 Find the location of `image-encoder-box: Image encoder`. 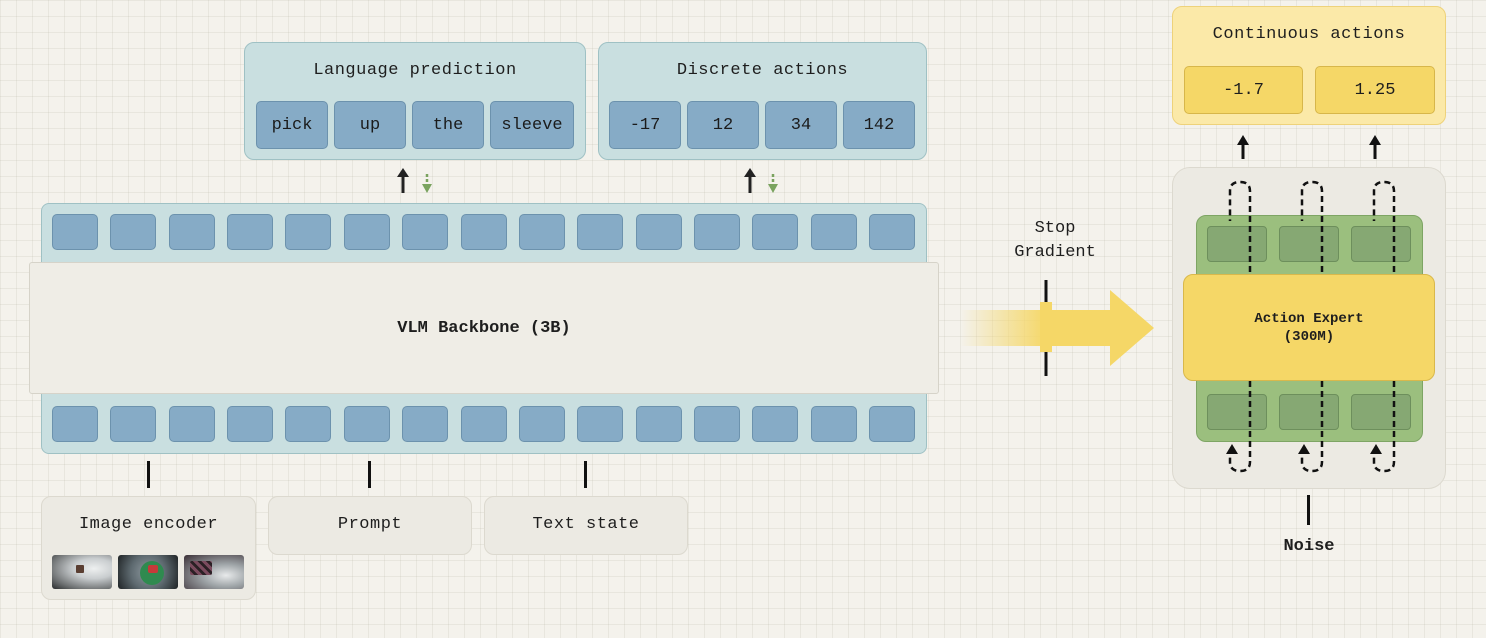

image-encoder-box: Image encoder is located at coordinates (148, 548).